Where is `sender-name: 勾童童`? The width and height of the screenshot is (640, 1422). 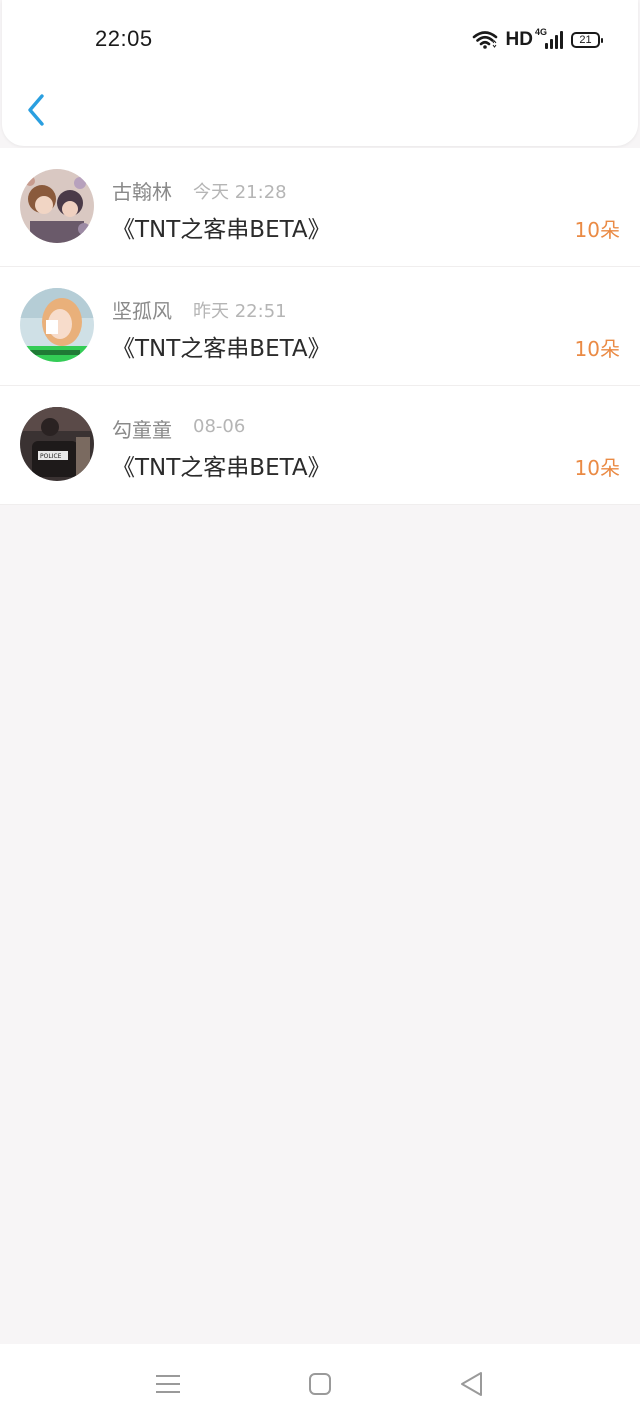
sender-name: 勾童童 is located at coordinates (142, 430).